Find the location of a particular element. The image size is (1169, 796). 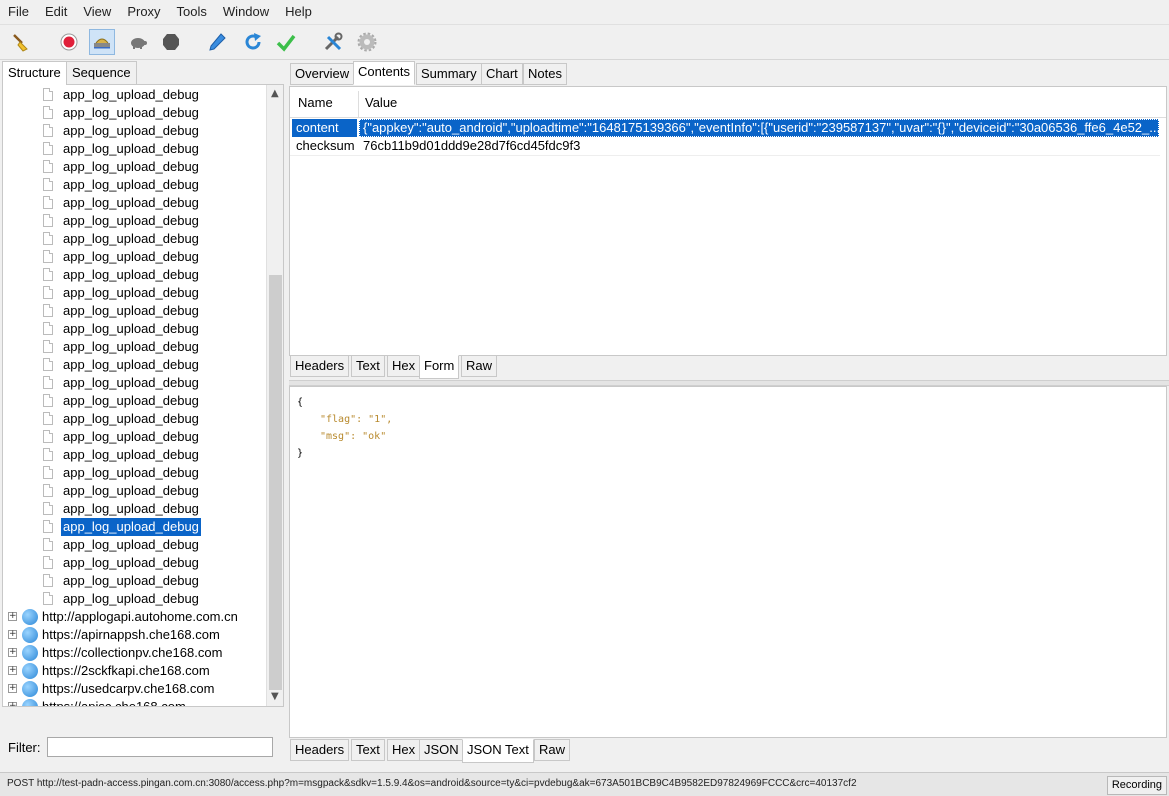

tree-host-row: + http://applogapi.autohome.com.cn is located at coordinates (134, 617).